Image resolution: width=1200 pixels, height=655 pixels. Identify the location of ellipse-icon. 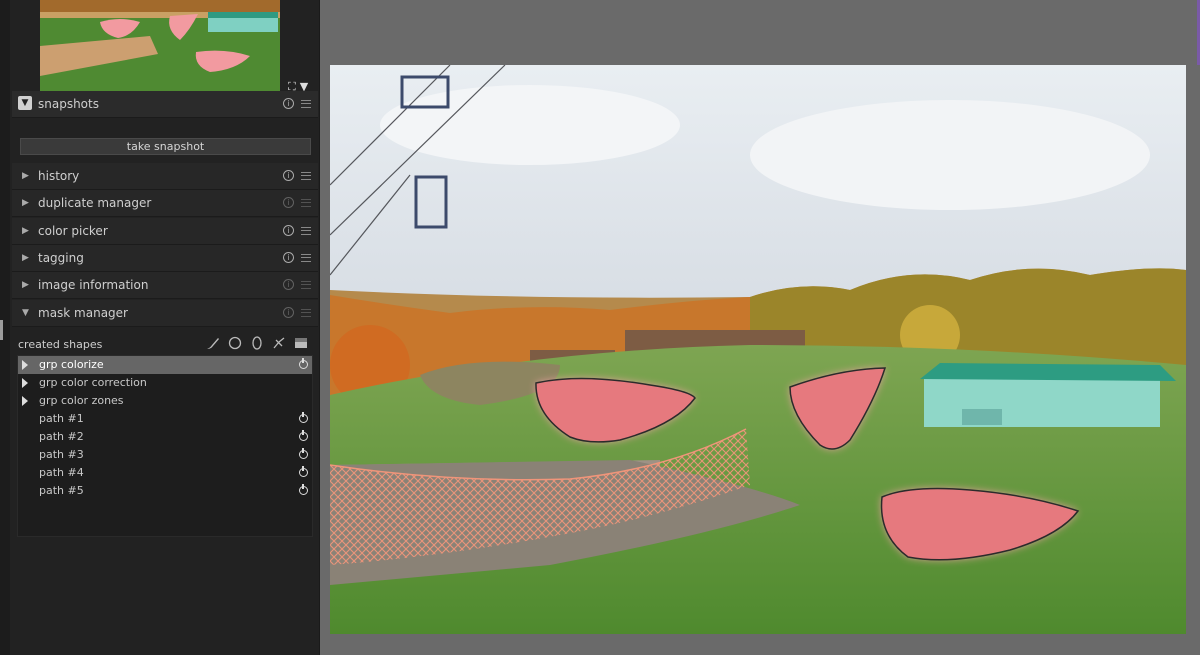
(257, 343).